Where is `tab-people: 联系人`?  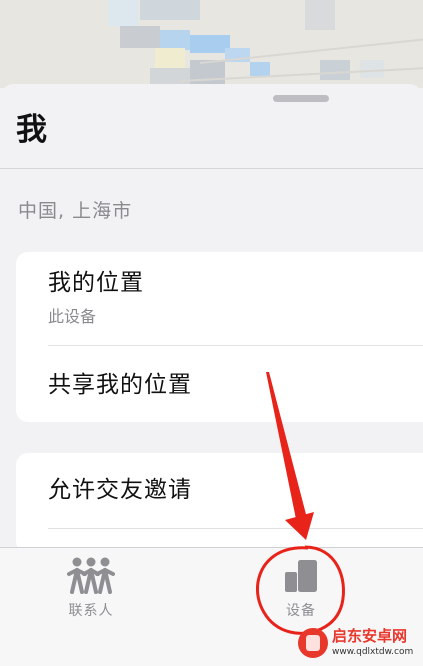 tab-people: 联系人 is located at coordinates (91, 593).